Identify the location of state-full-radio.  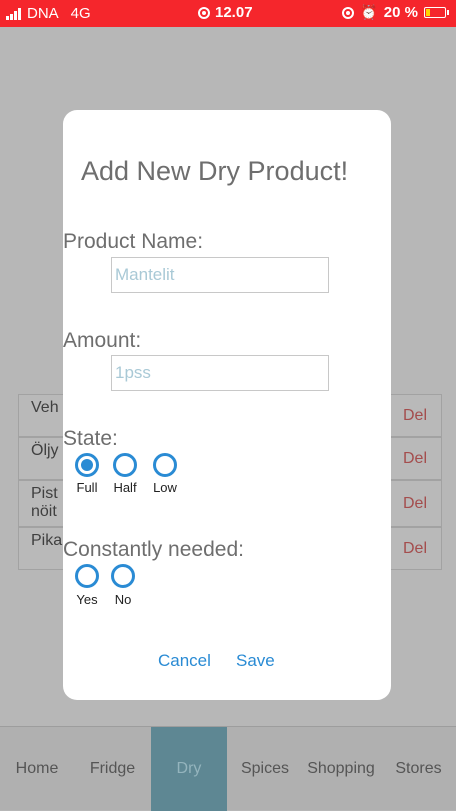
(87, 465).